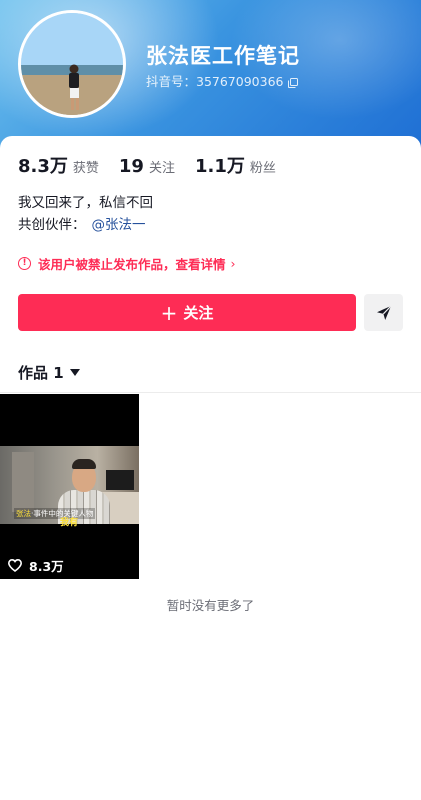  Describe the element at coordinates (198, 313) in the screenshot. I see `follow-button-label: 关注` at that location.